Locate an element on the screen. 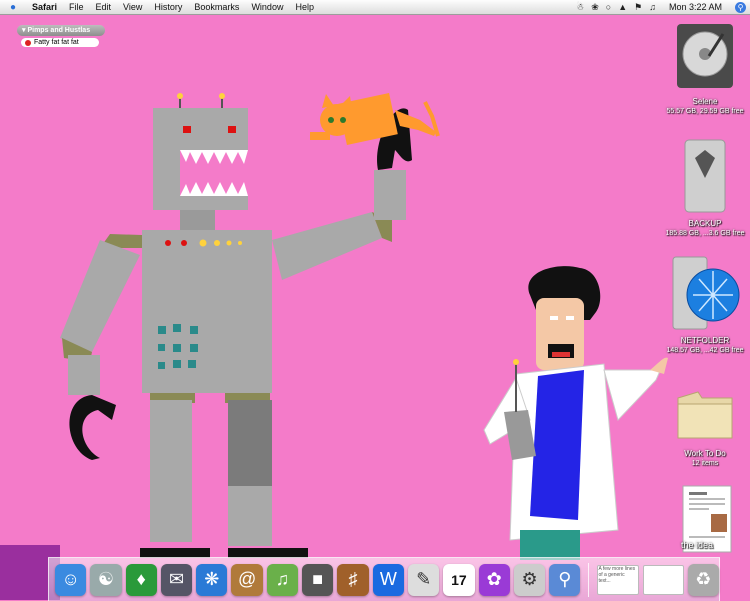 This screenshot has width=750, height=601. ical-day: 17 is located at coordinates (459, 579).